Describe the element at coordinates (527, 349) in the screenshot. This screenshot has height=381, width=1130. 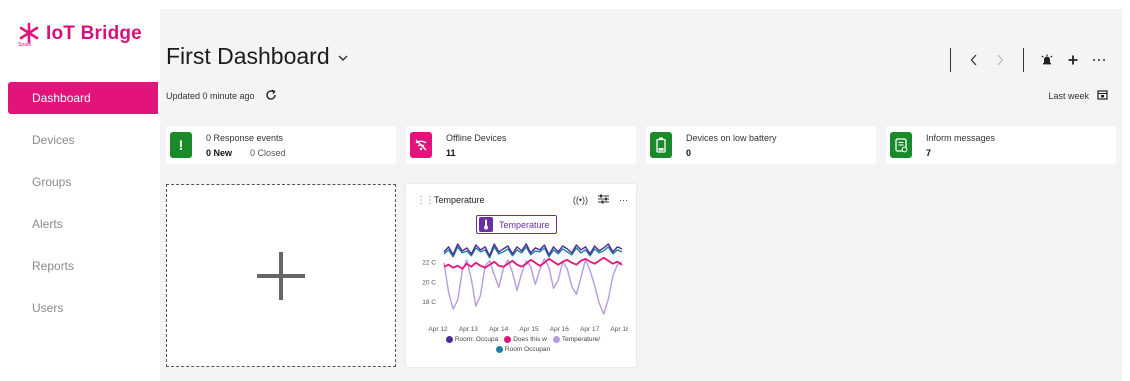
I see `legend-label: Room Occupan` at that location.